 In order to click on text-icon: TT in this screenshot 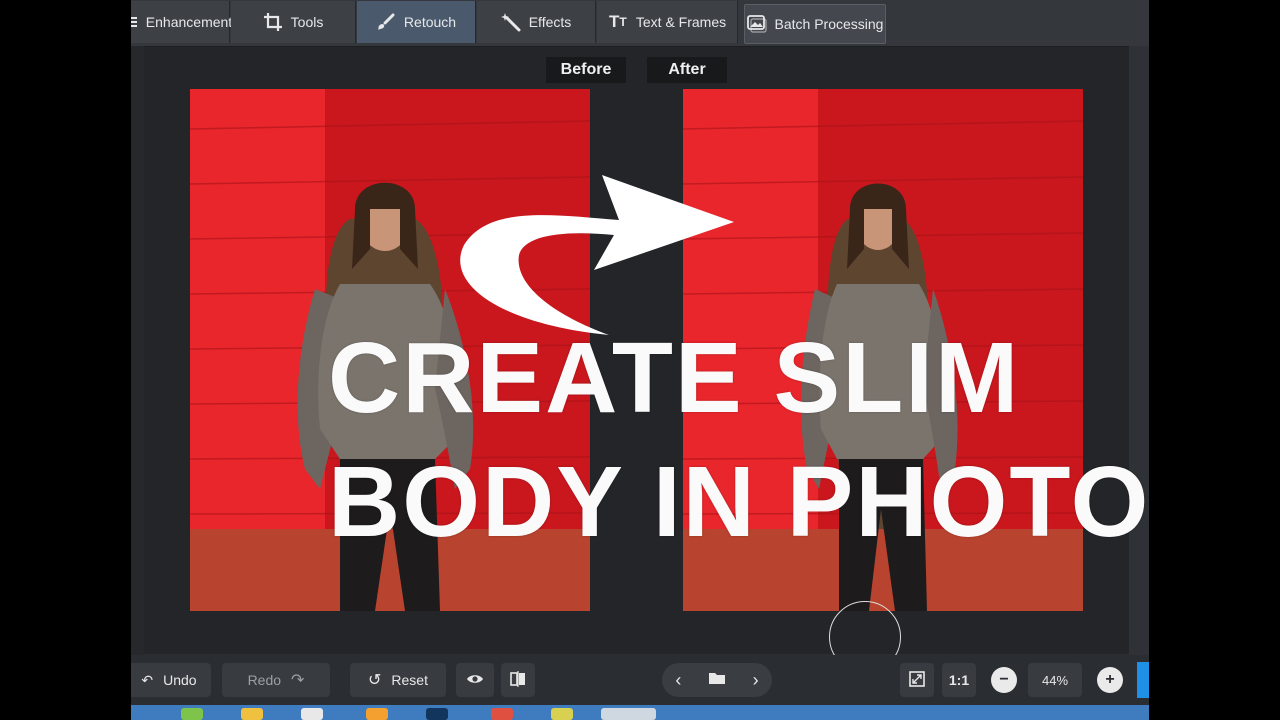, I will do `click(618, 21)`.